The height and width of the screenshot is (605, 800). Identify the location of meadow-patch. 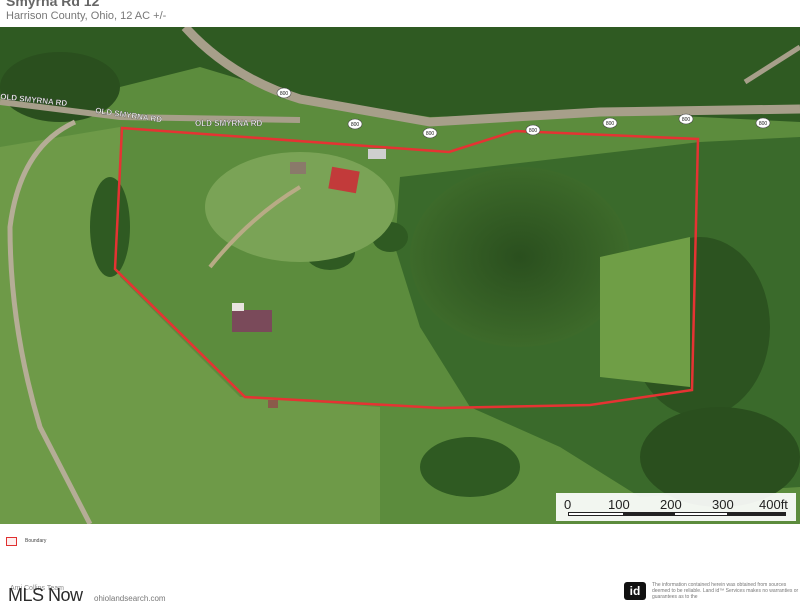
(645, 312).